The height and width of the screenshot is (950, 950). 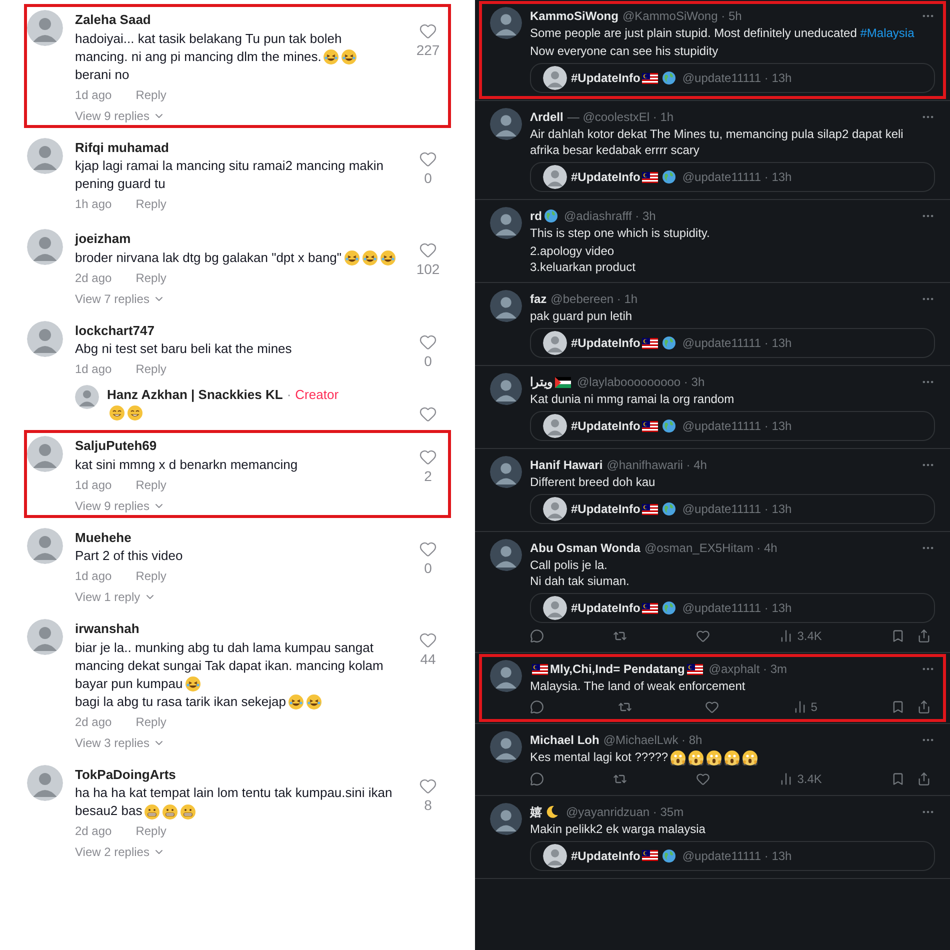 I want to click on tweet-text: Call polis je la. Ni dah tak siuman., so click(x=580, y=573).